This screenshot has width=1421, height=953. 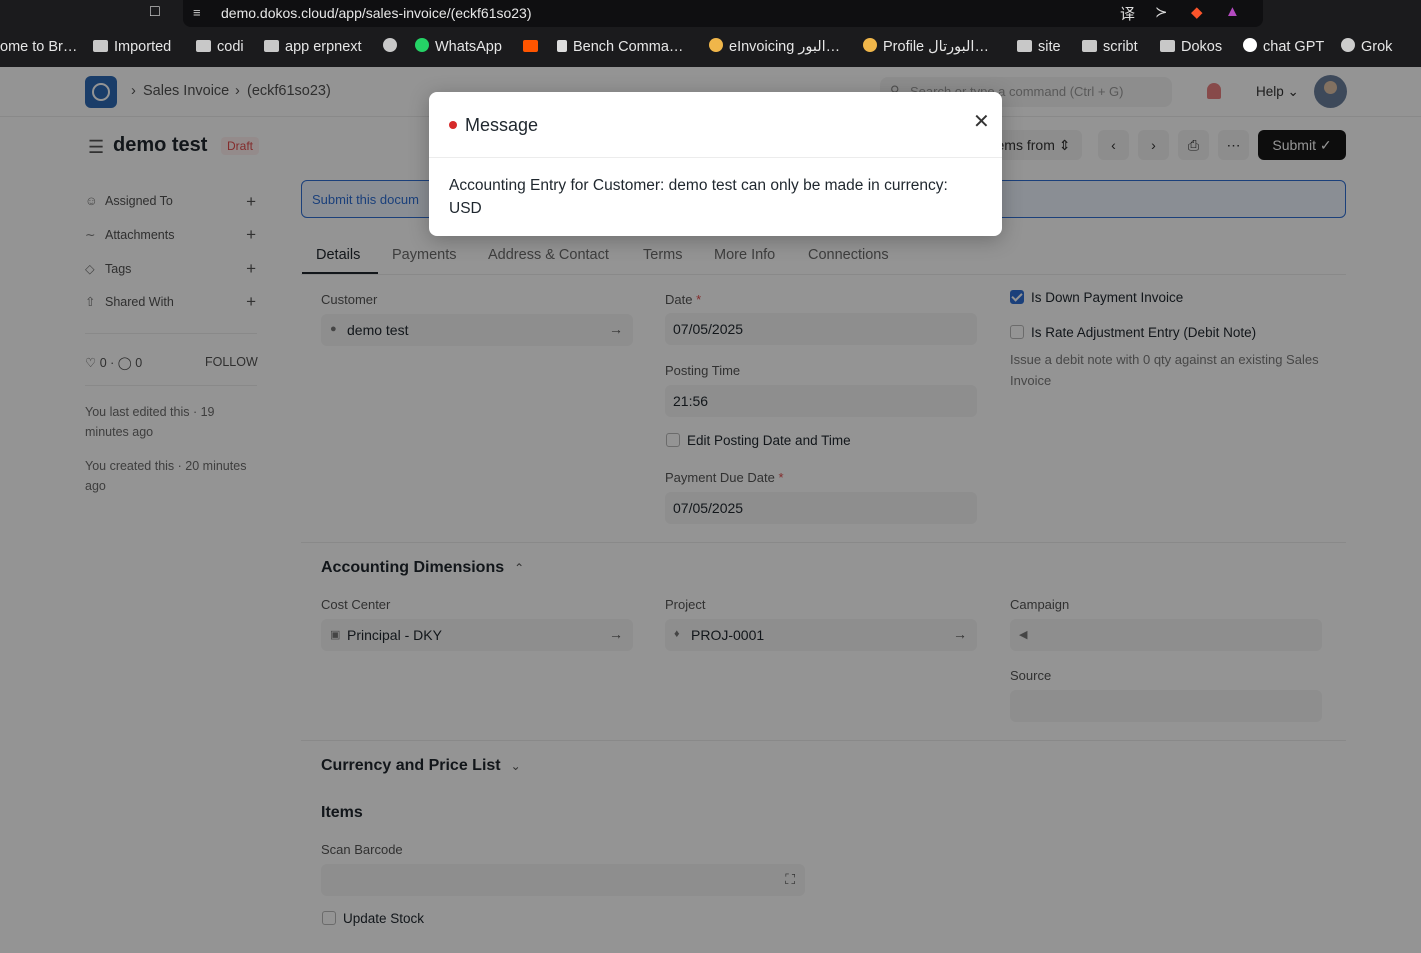 What do you see at coordinates (530, 46) in the screenshot?
I see `soundcloud-icon` at bounding box center [530, 46].